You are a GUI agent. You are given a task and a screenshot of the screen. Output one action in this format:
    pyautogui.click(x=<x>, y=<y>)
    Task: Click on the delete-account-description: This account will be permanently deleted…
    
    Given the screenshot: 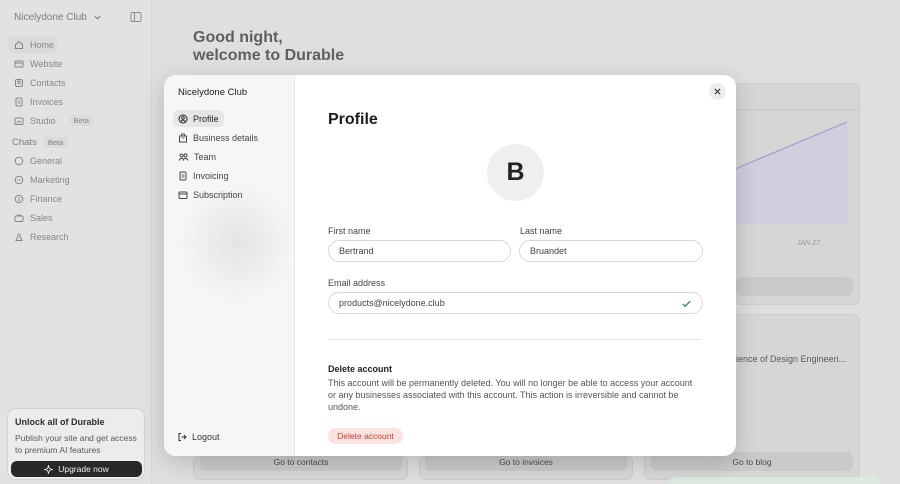 What is the action you would take?
    pyautogui.click(x=510, y=395)
    